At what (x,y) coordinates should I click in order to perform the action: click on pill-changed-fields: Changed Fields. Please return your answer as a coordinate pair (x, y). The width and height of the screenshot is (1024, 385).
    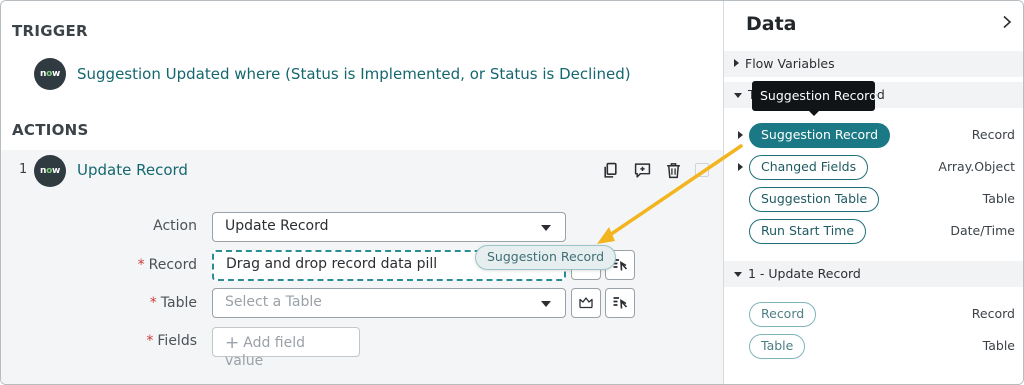
    Looking at the image, I should click on (809, 167).